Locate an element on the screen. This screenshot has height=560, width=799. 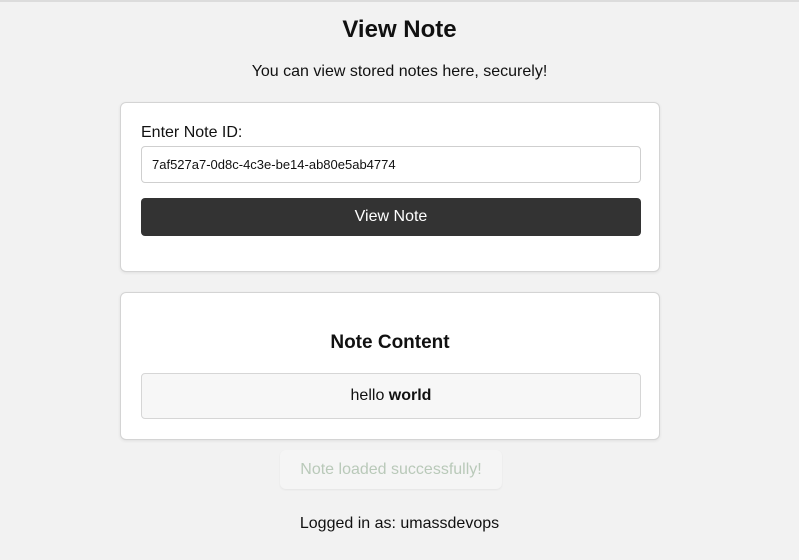
logged-in-user: Logged in as: umassdevops is located at coordinates (399, 523).